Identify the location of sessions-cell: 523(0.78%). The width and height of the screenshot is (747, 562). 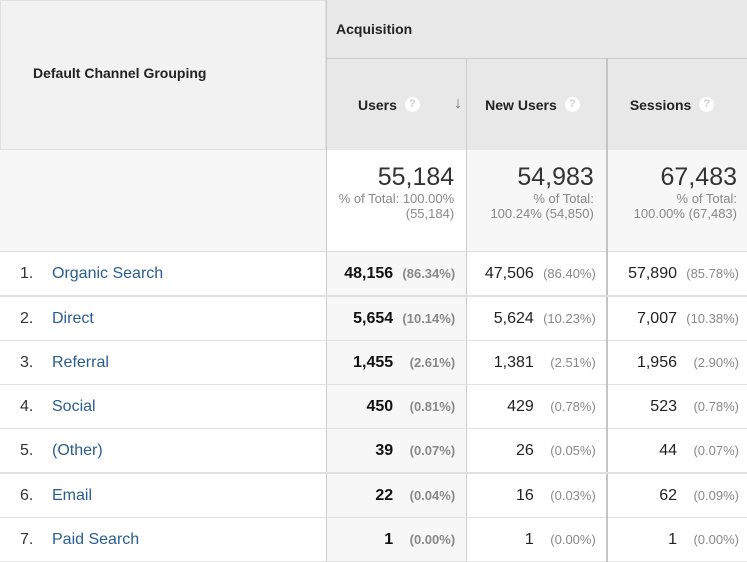
(677, 407).